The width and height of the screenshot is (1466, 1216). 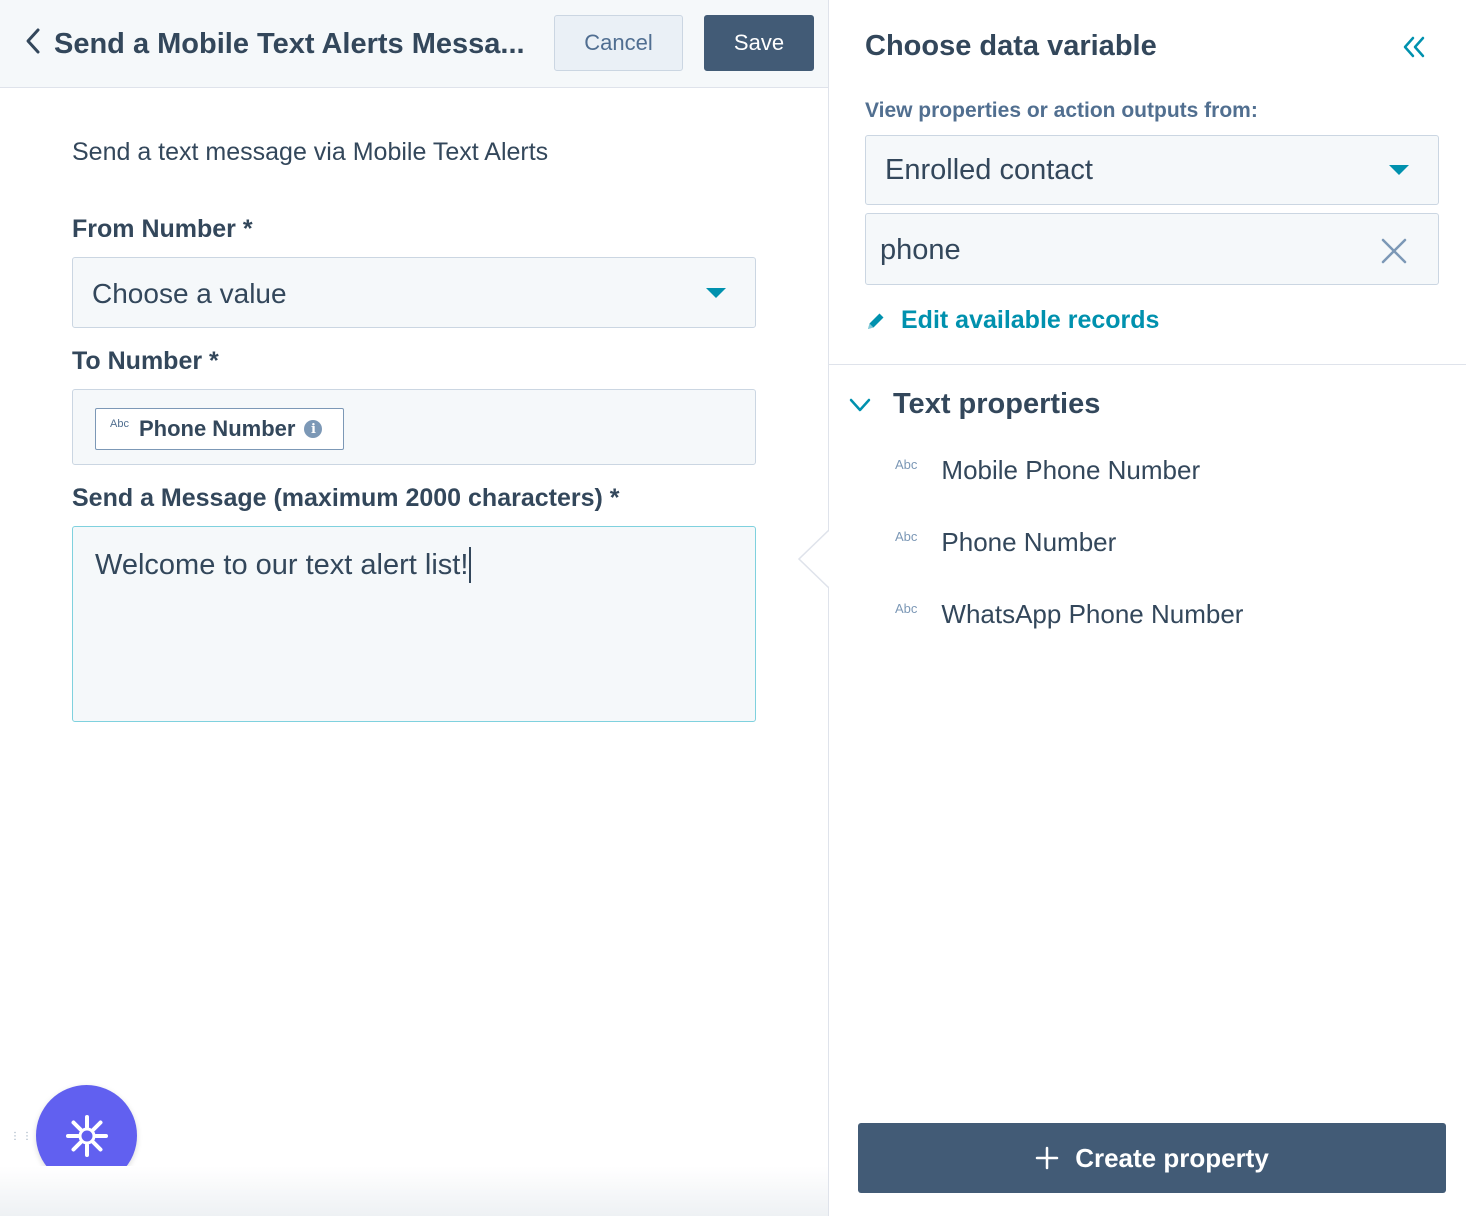 What do you see at coordinates (876, 321) in the screenshot?
I see `pencil-icon` at bounding box center [876, 321].